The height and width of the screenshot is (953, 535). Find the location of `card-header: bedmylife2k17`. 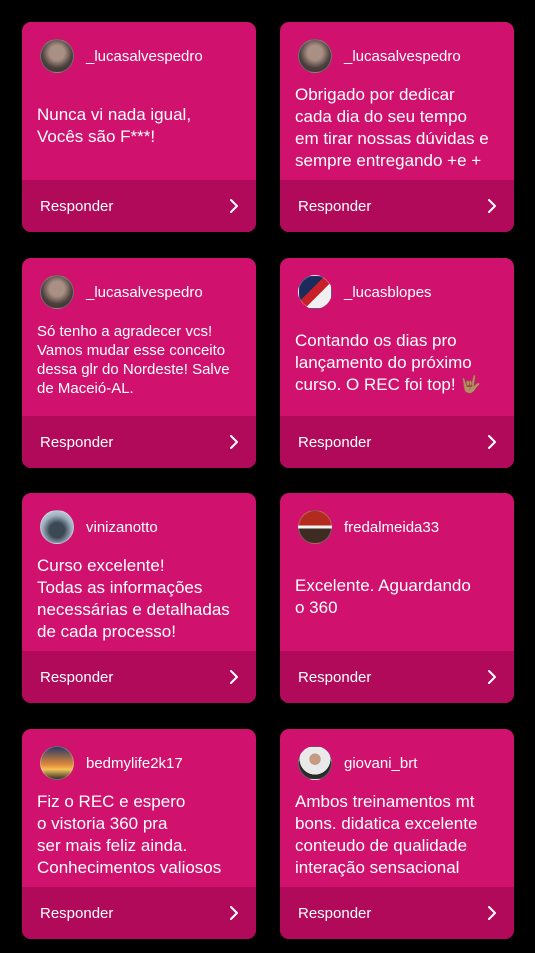

card-header: bedmylife2k17 is located at coordinates (143, 763).